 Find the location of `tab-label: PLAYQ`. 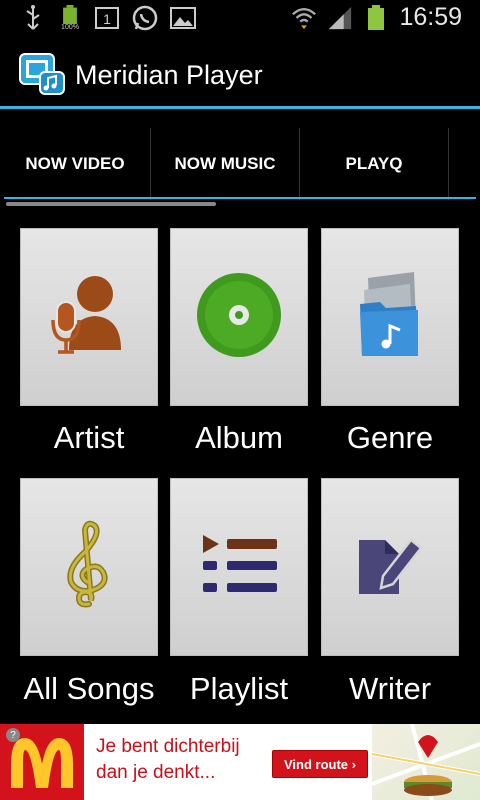

tab-label: PLAYQ is located at coordinates (374, 163).